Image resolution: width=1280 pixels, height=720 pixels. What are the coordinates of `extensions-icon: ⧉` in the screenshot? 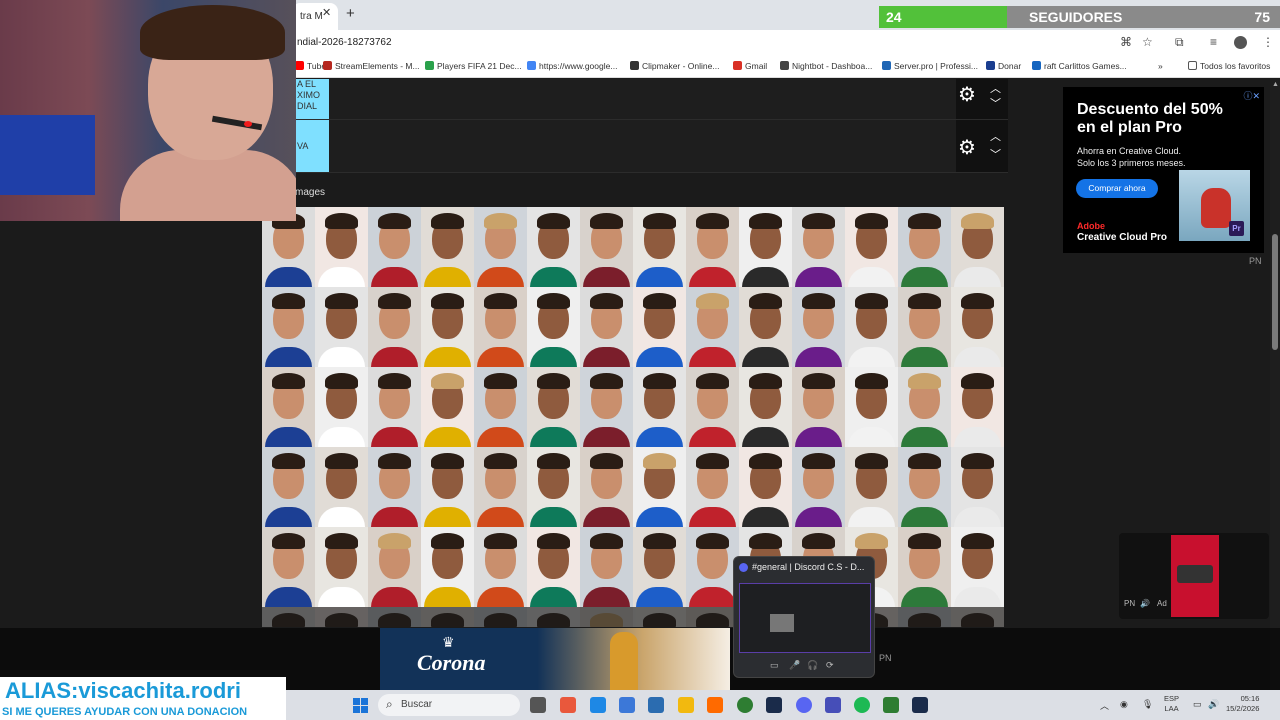 It's located at (1179, 42).